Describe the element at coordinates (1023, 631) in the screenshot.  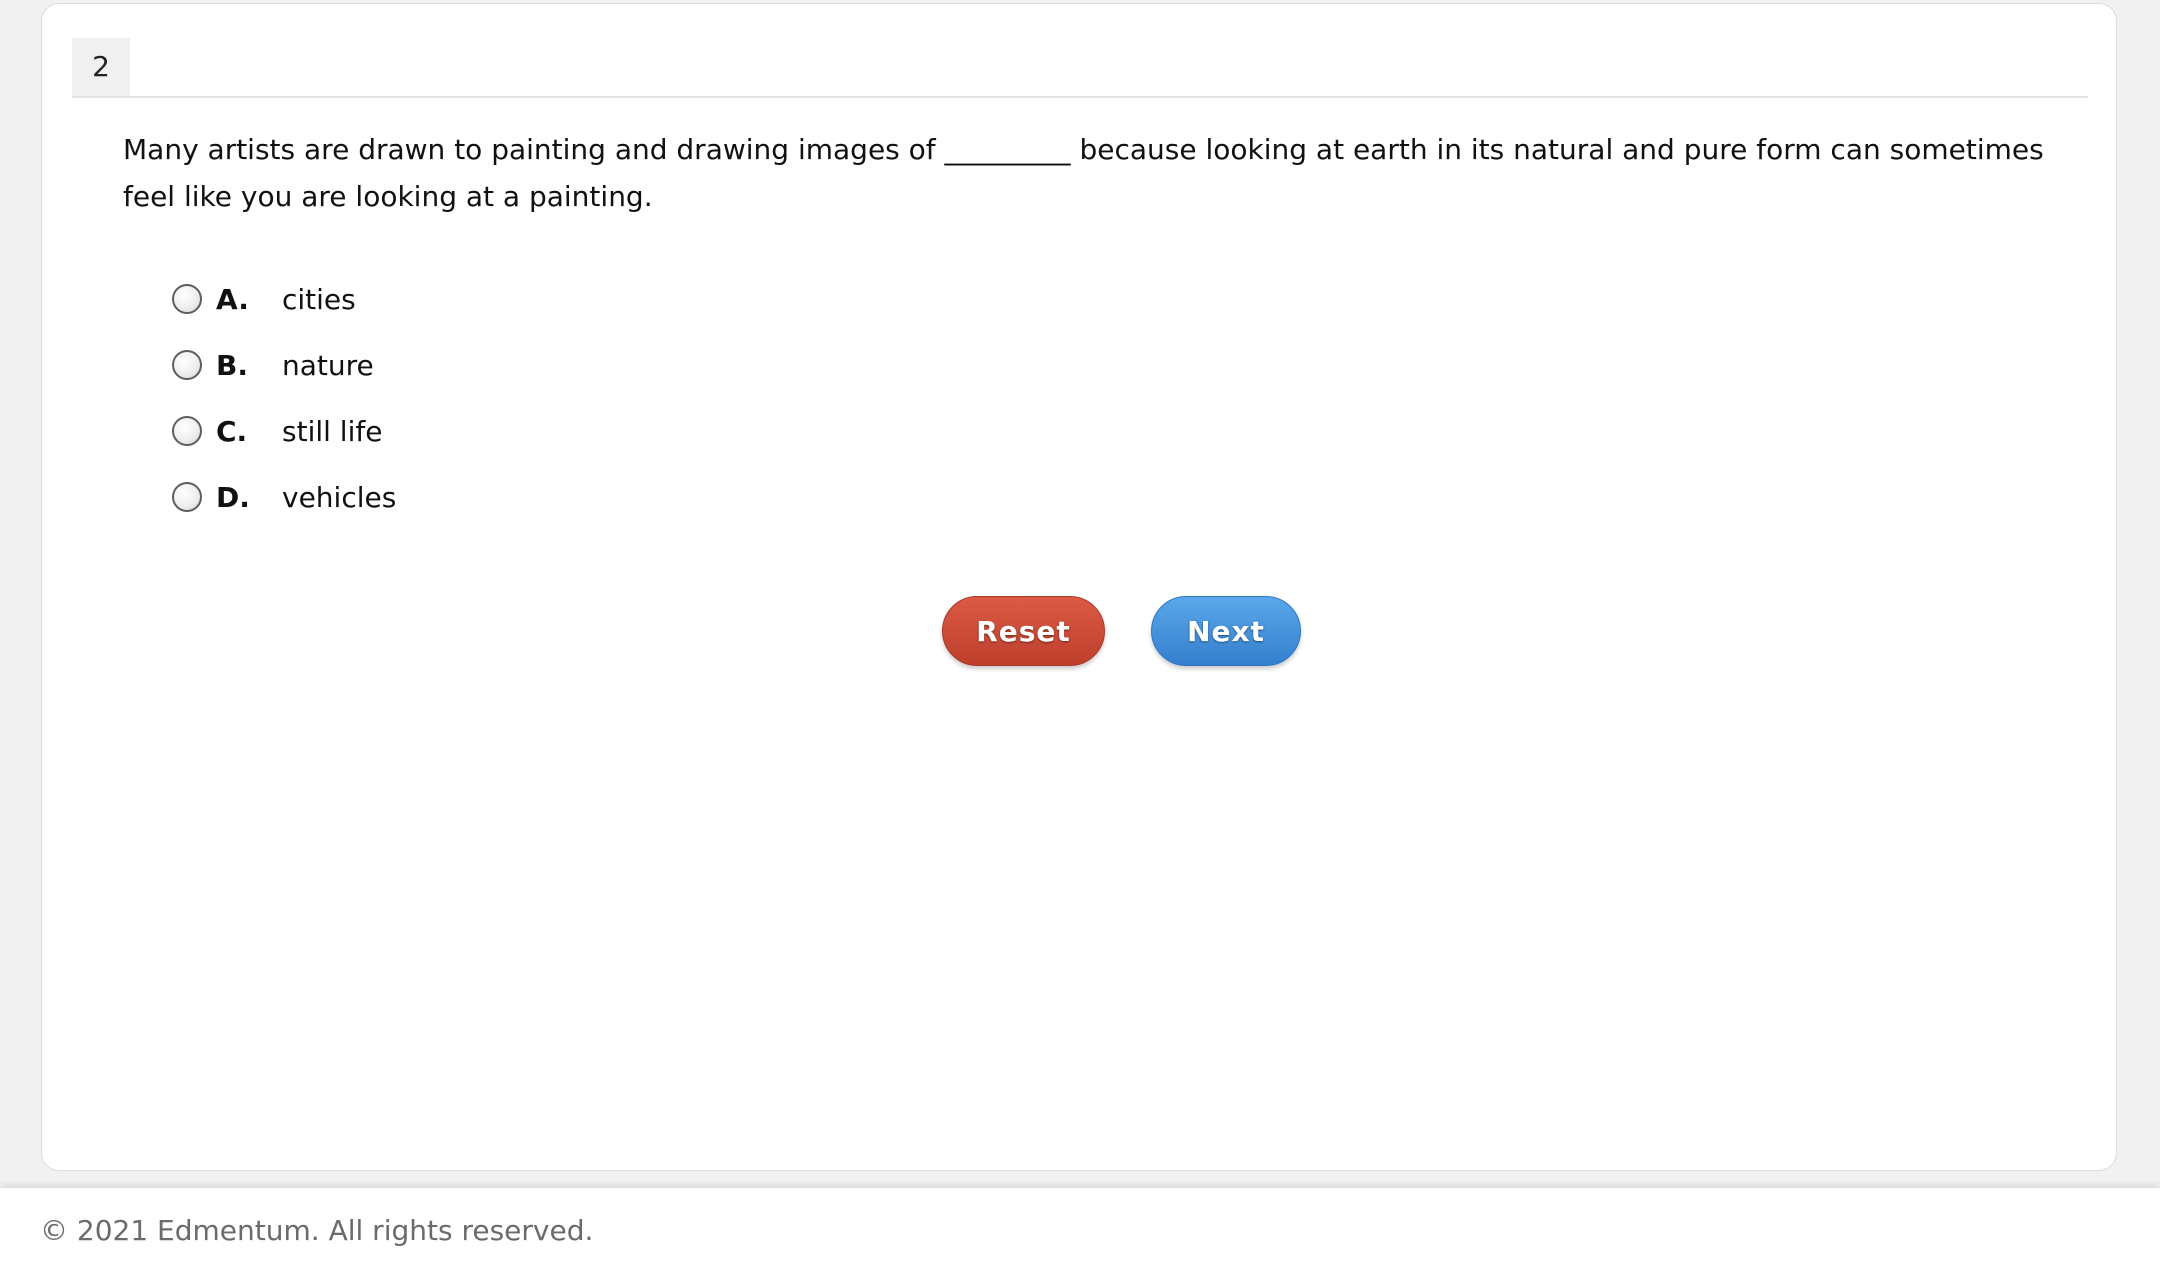
I see `reset-button: Reset` at that location.